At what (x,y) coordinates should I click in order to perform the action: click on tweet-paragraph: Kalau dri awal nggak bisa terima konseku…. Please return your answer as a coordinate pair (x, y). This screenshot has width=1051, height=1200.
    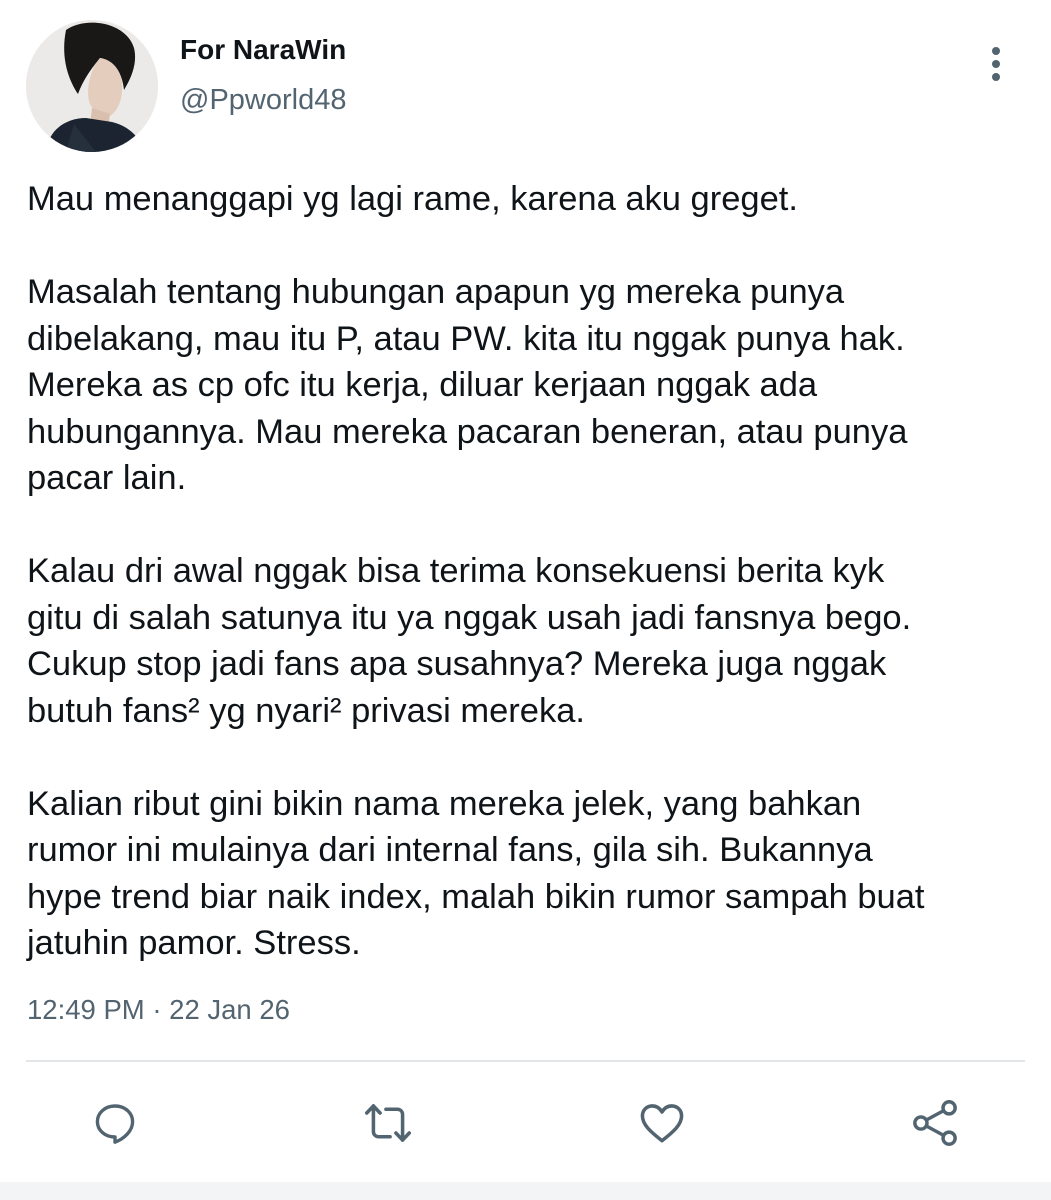
    Looking at the image, I should click on (529, 641).